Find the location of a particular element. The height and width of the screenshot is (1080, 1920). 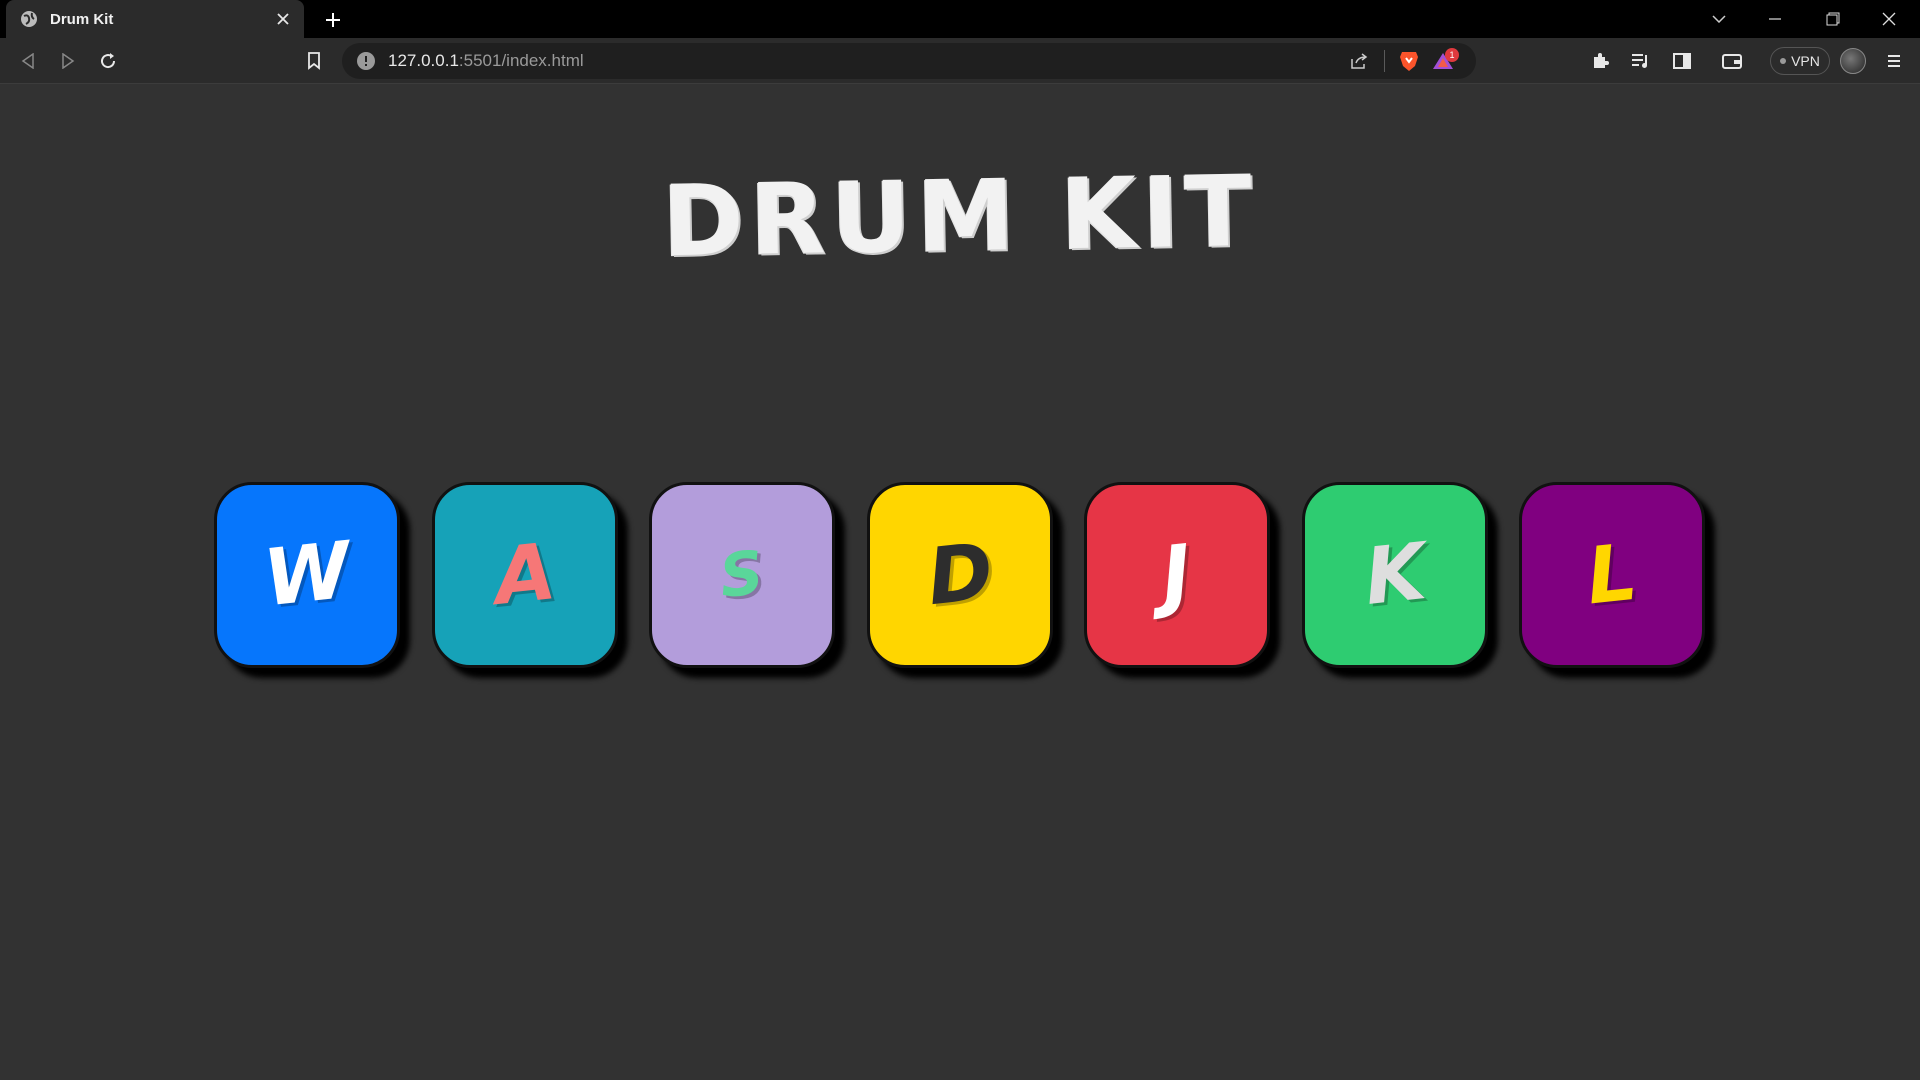

browser-toolbar: 127.0.0.1:5501/index.html 1 VPN is located at coordinates (960, 61).